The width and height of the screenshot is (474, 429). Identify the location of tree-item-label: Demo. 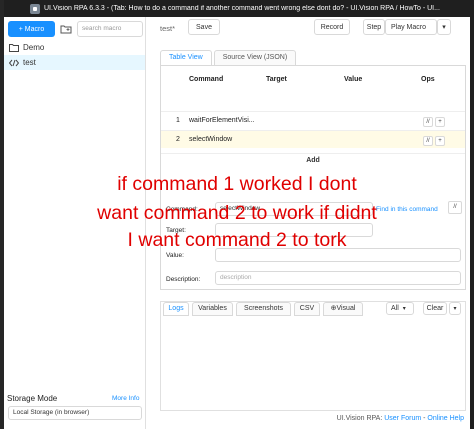
(34, 47).